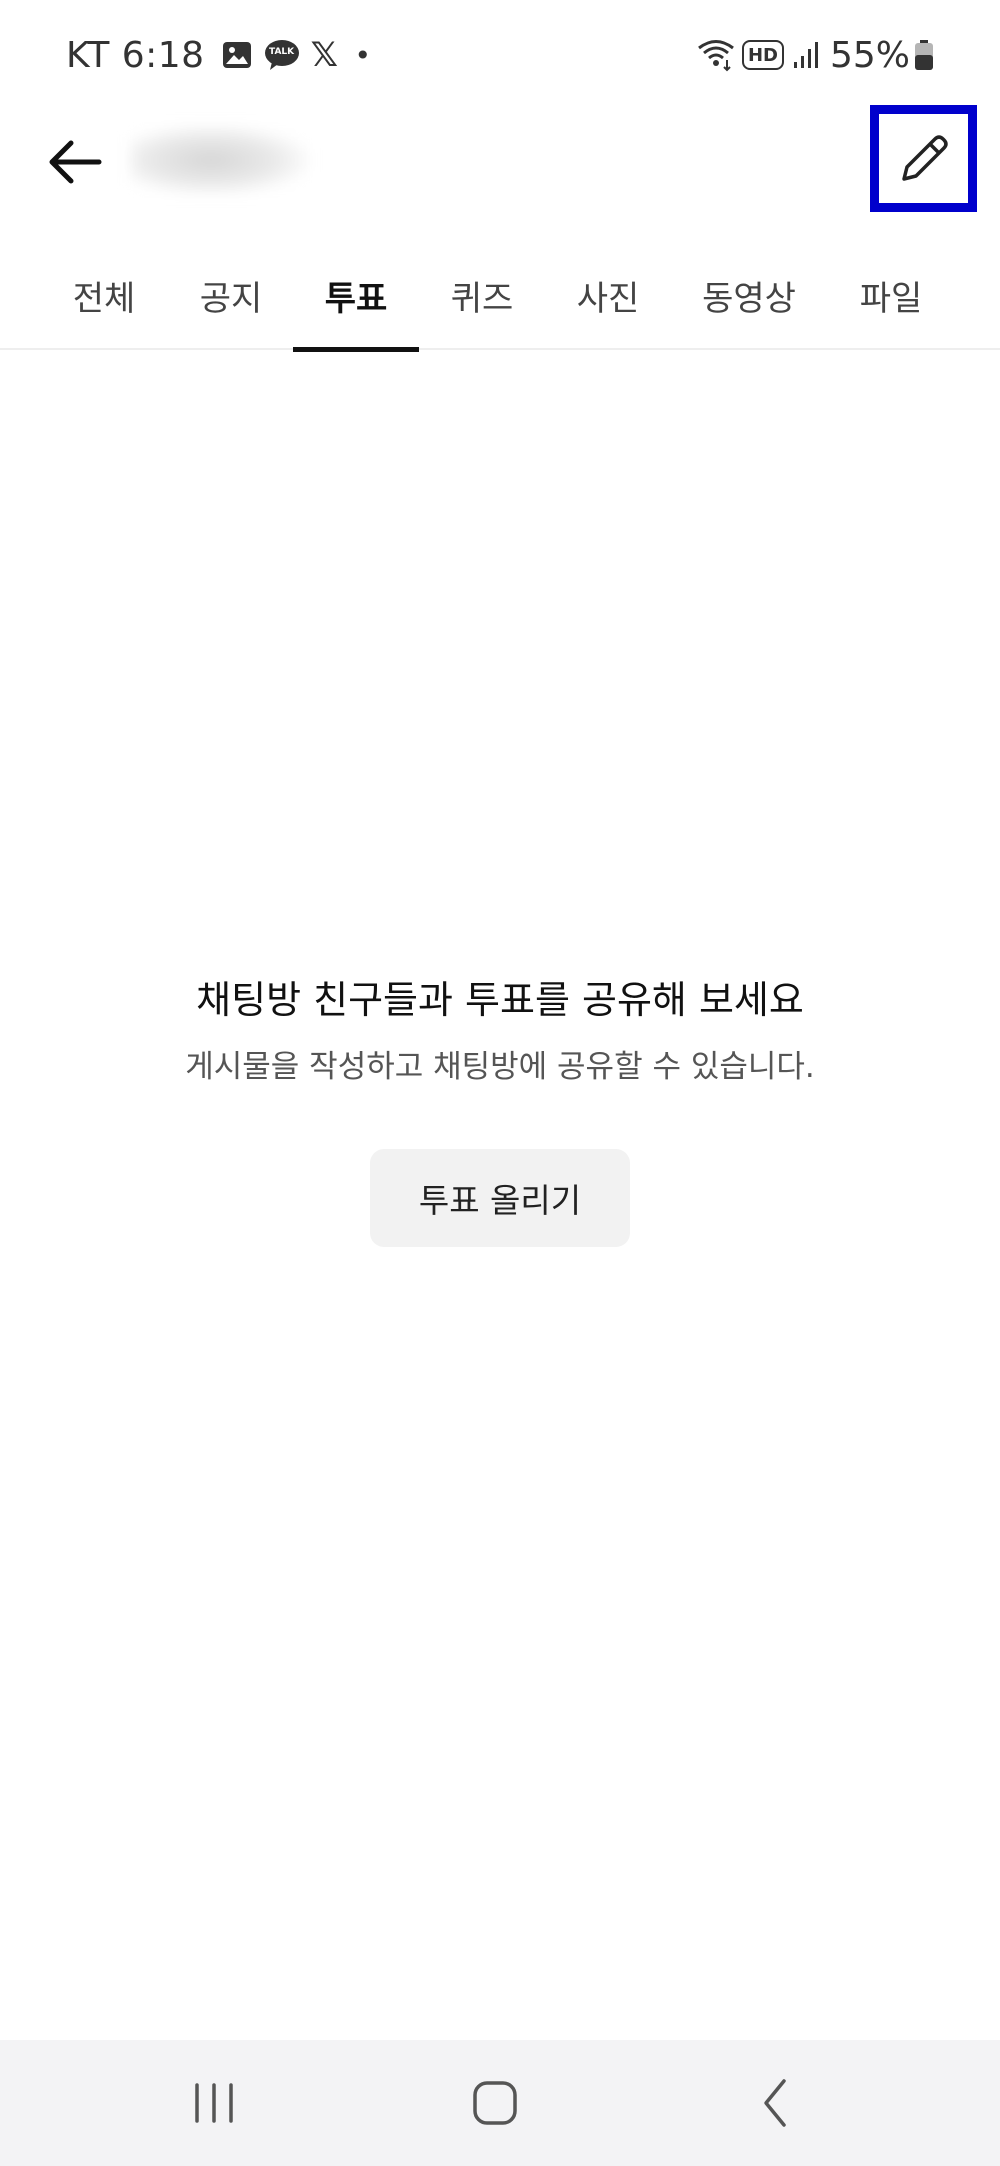  Describe the element at coordinates (891, 299) in the screenshot. I see `tab-label: 파일` at that location.